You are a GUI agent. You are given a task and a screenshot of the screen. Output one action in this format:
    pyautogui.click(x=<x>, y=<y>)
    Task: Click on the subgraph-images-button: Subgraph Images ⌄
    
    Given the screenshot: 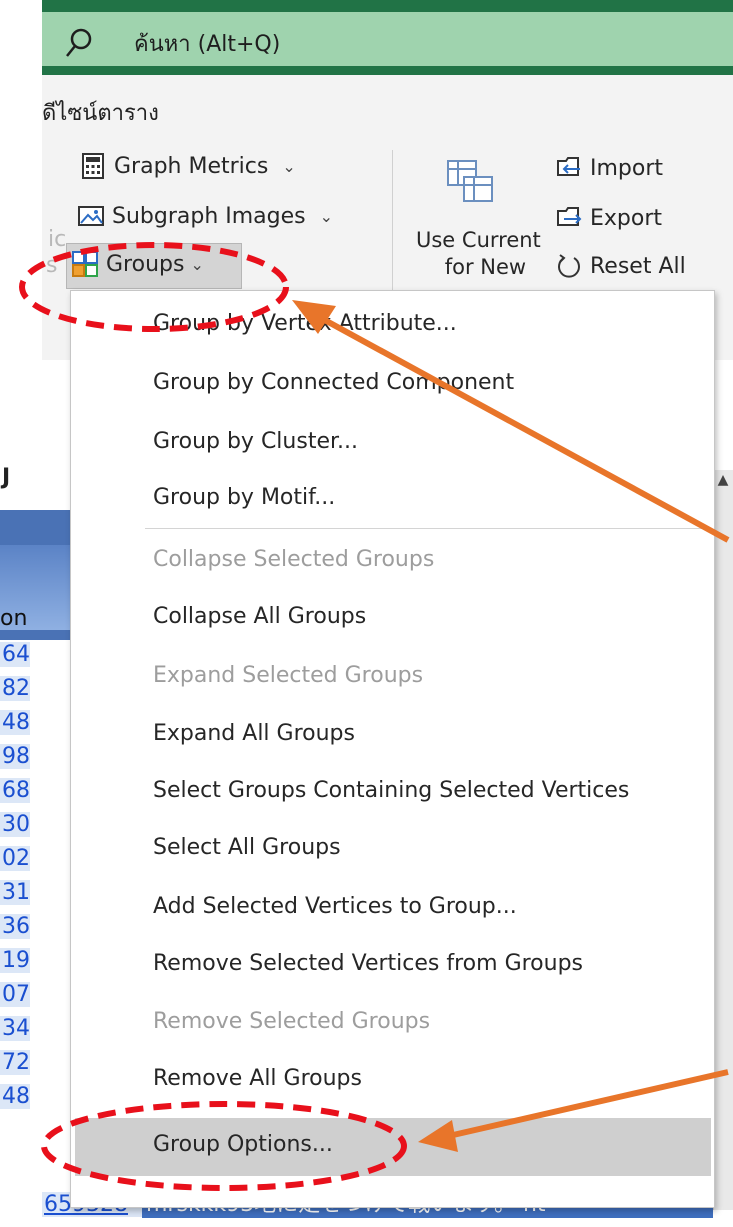 What is the action you would take?
    pyautogui.click(x=205, y=216)
    